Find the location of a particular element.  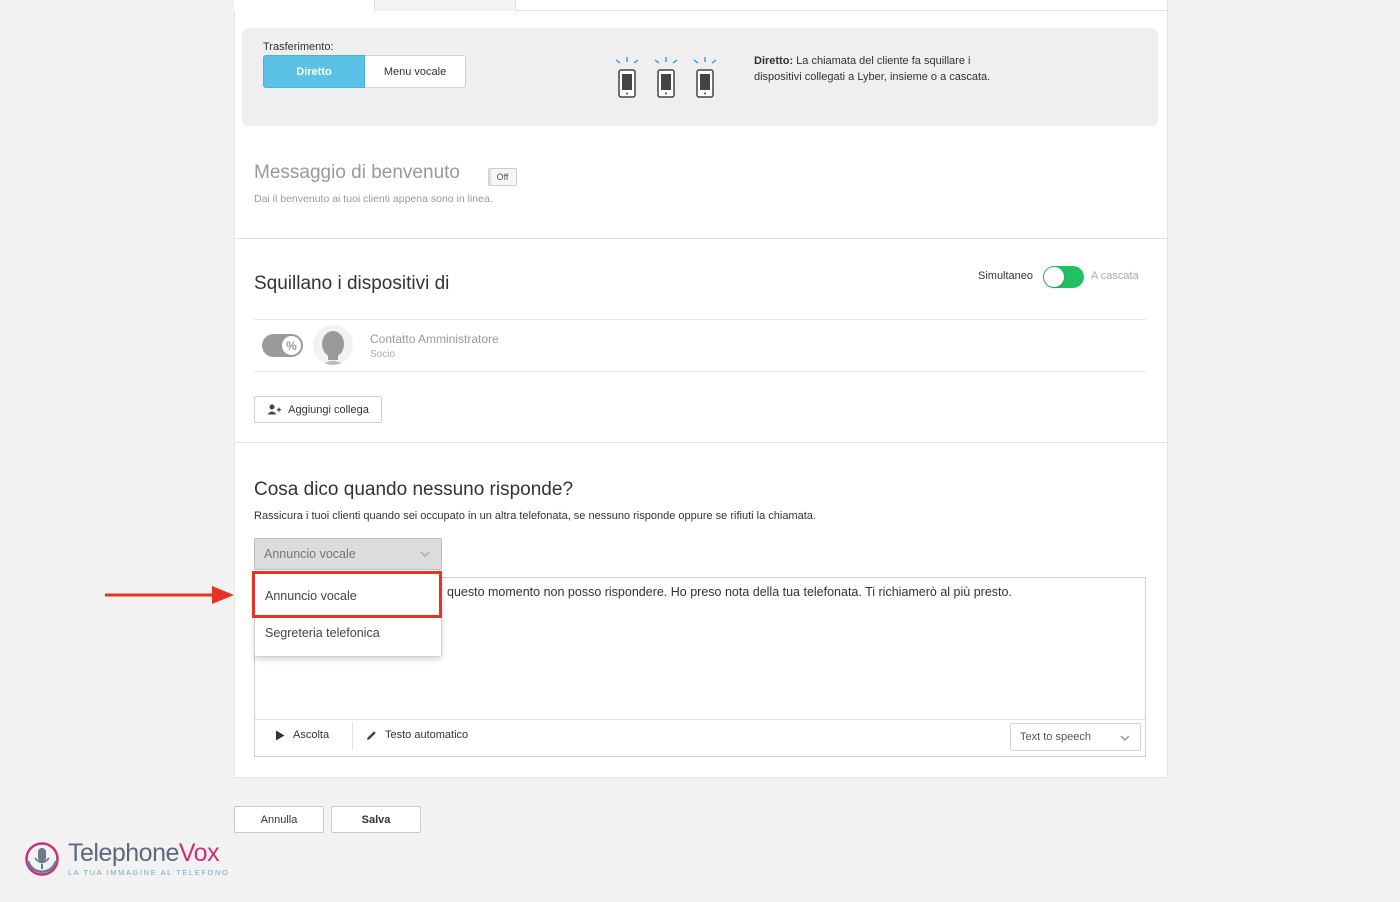

tts-select-value: Text to speech is located at coordinates (1055, 737).